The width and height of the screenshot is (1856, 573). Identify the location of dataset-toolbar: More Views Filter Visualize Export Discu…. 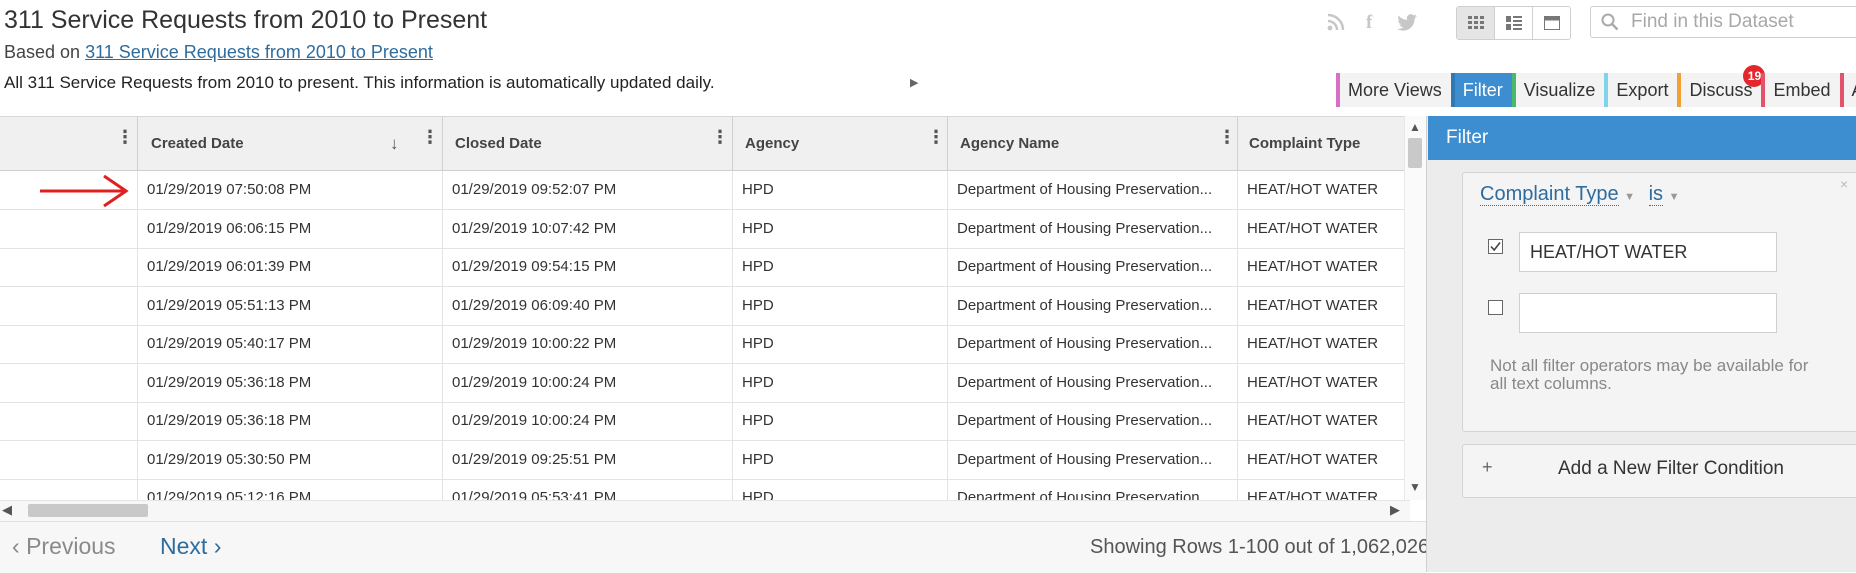
(1596, 86).